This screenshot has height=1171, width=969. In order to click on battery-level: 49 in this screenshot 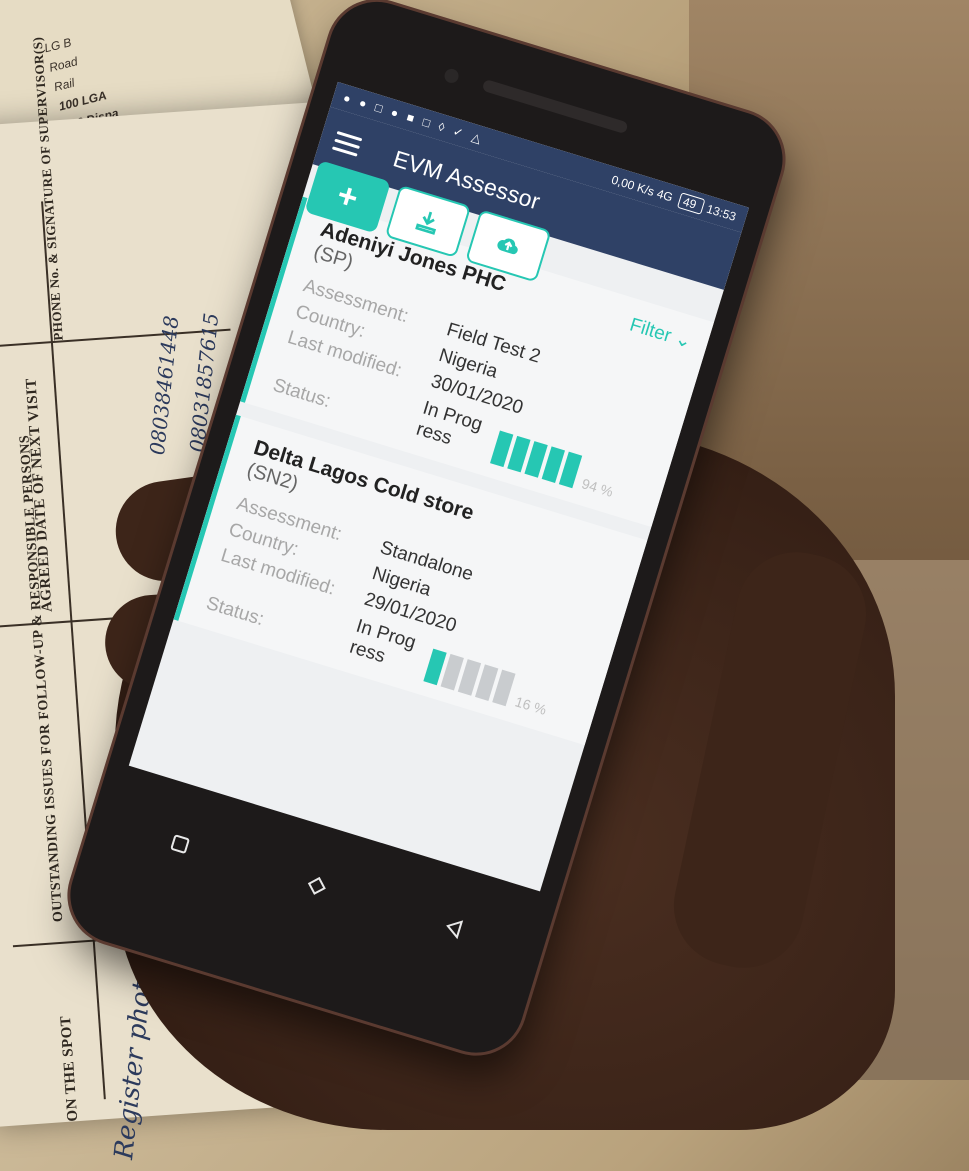, I will do `click(690, 203)`.